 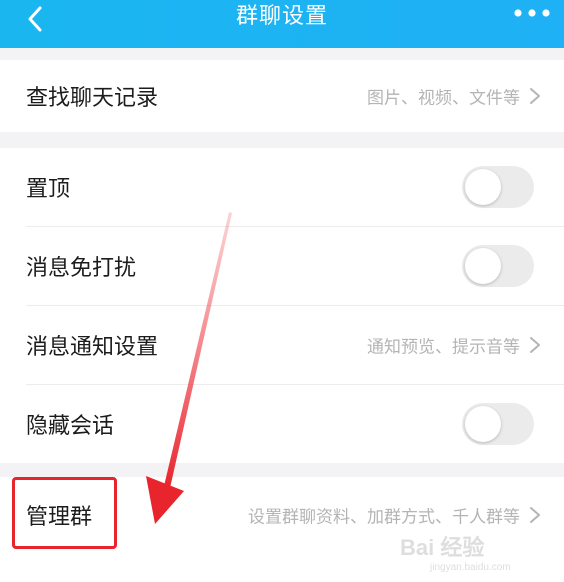 I want to click on header-bar: 群聊设置, so click(x=282, y=24).